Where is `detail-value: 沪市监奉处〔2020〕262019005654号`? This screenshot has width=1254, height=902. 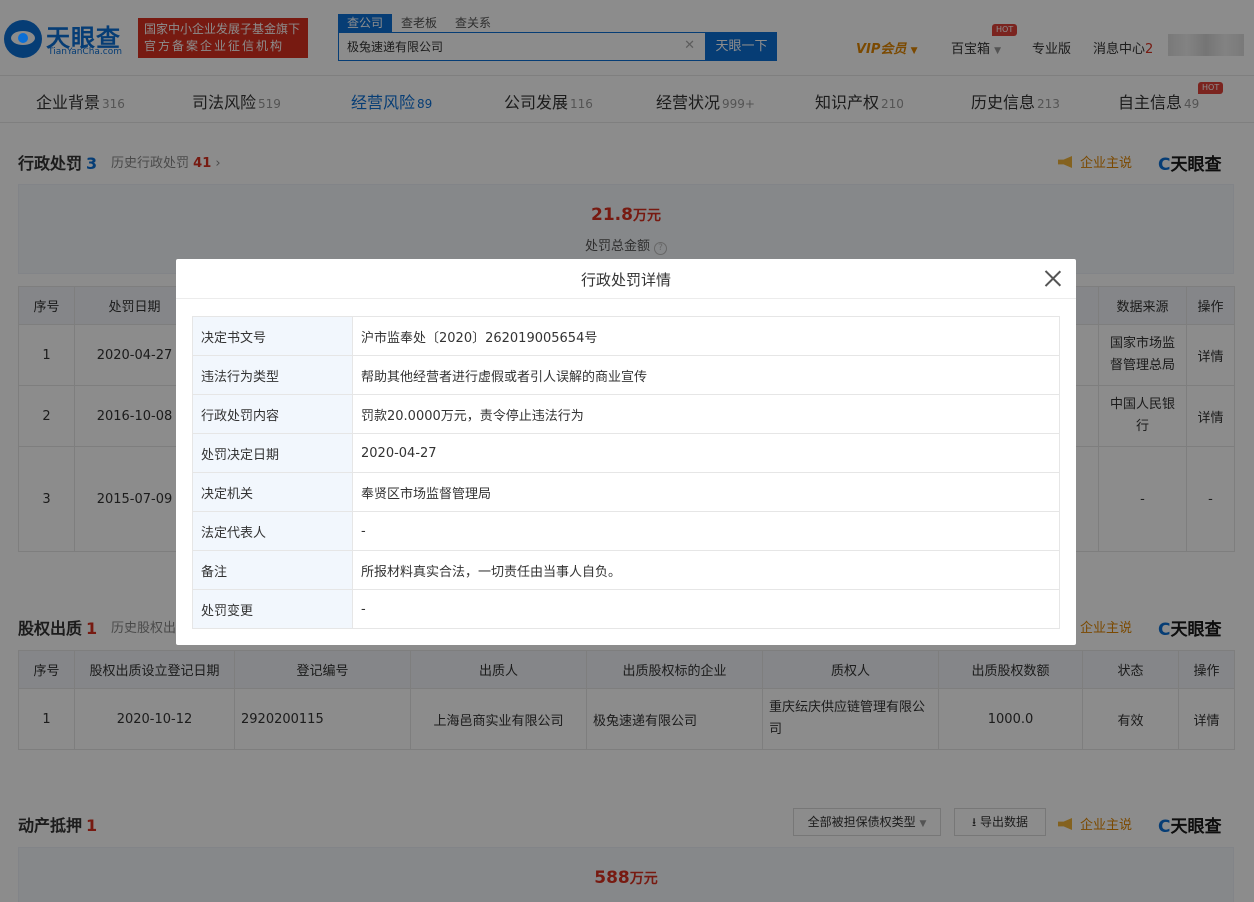
detail-value: 沪市监奉处〔2020〕262019005654号 is located at coordinates (706, 336).